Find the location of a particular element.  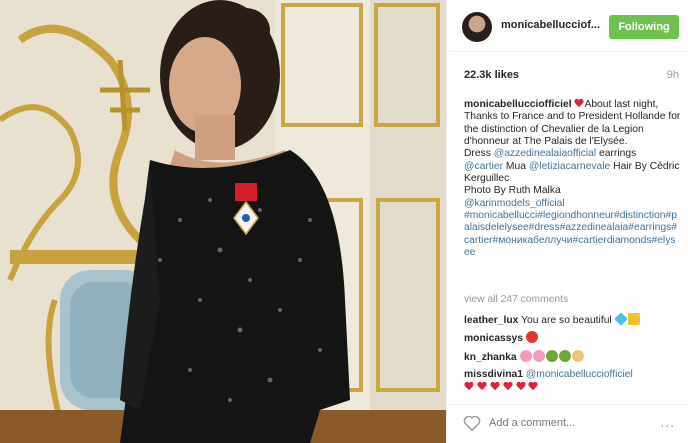

gem-icon is located at coordinates (620, 319).